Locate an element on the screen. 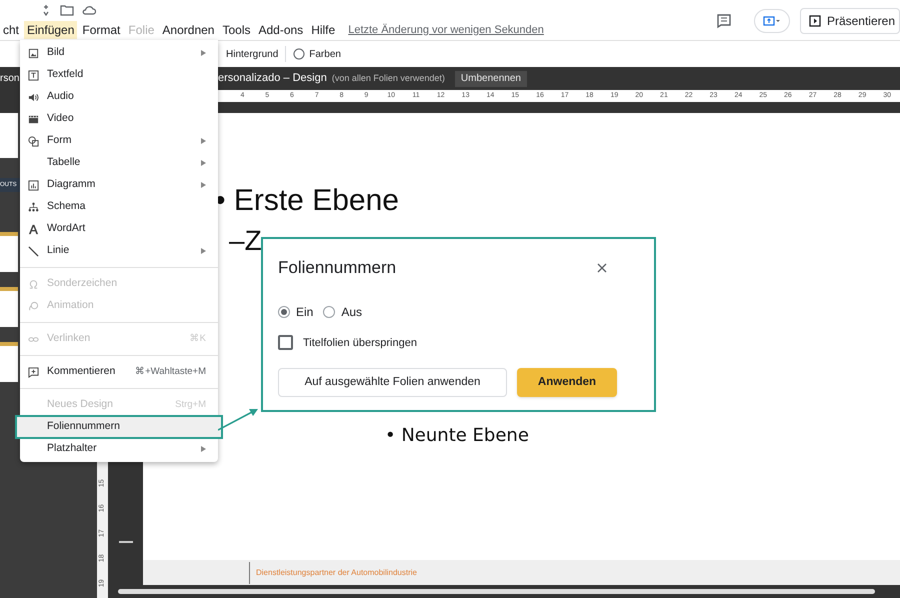  slide-bullet-text: • Neunte Ebene is located at coordinates (457, 436).